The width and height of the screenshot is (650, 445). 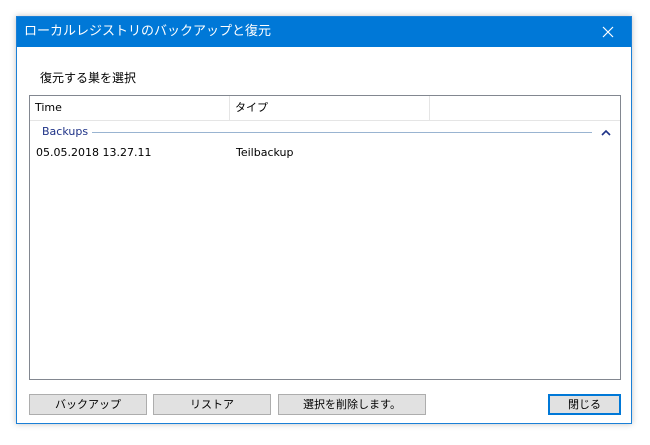 I want to click on group-divider, so click(x=342, y=132).